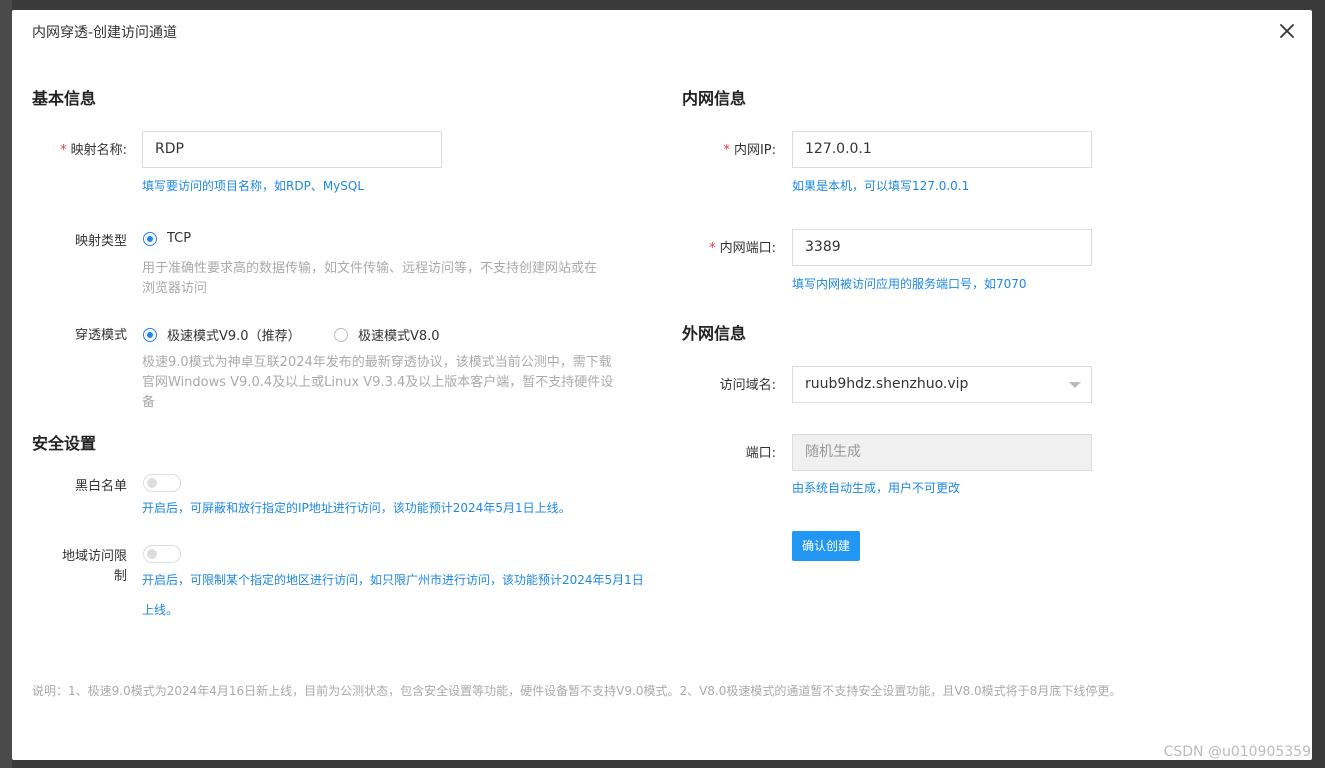 This screenshot has width=1325, height=768. I want to click on dialog-title: 内网穿透-创建访问通道, so click(105, 33).